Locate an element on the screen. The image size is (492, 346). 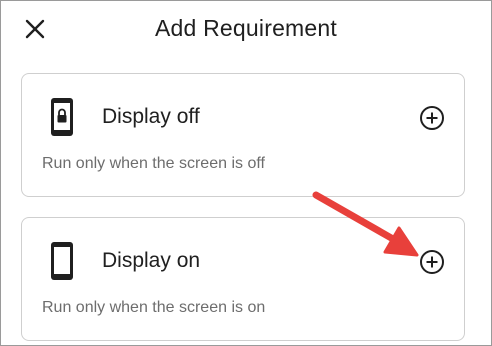
phone-icon is located at coordinates (62, 261).